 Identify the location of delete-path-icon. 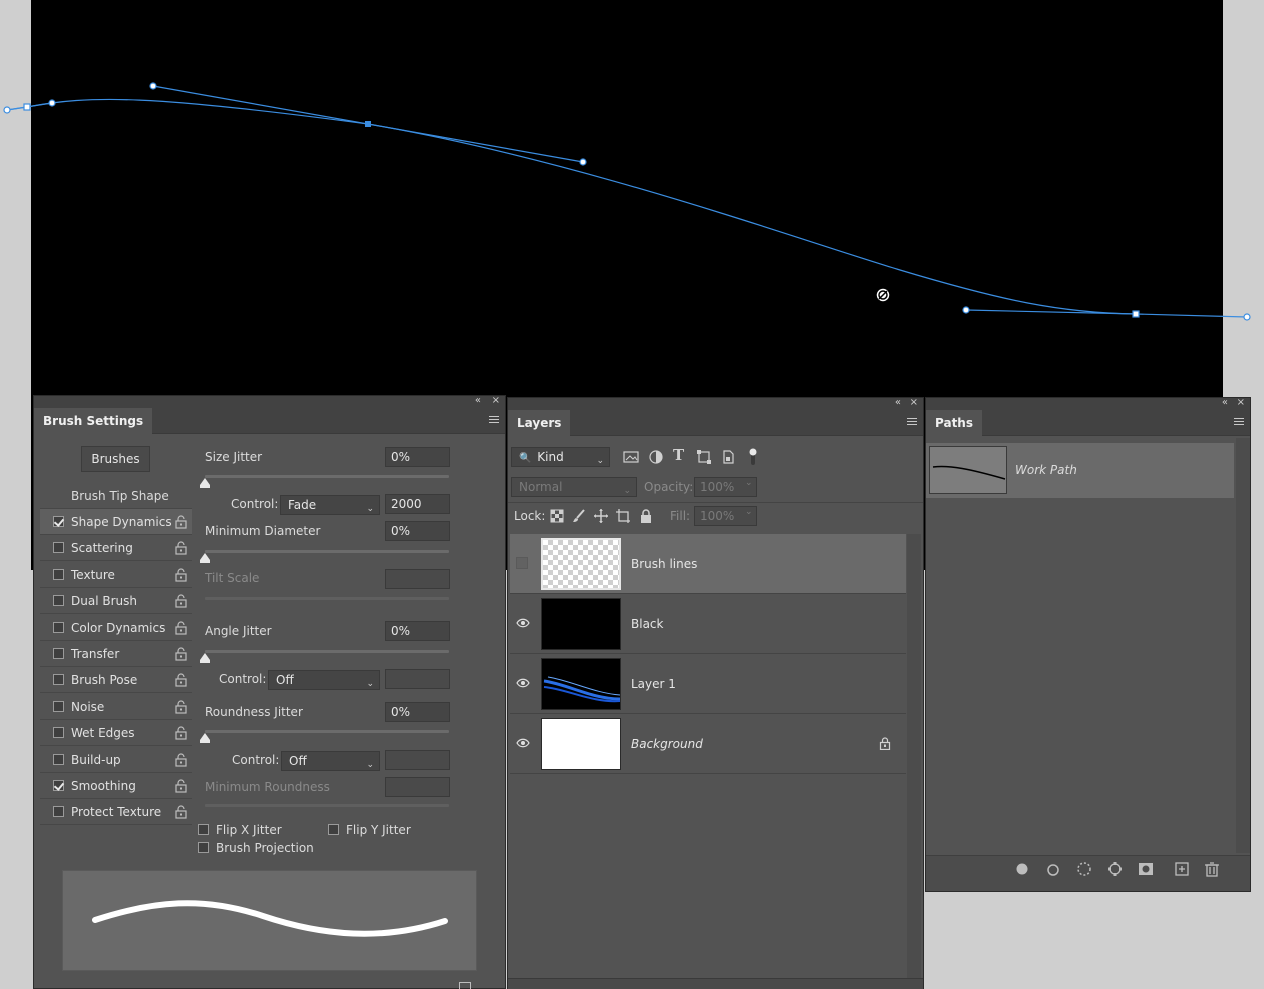
(1212, 869).